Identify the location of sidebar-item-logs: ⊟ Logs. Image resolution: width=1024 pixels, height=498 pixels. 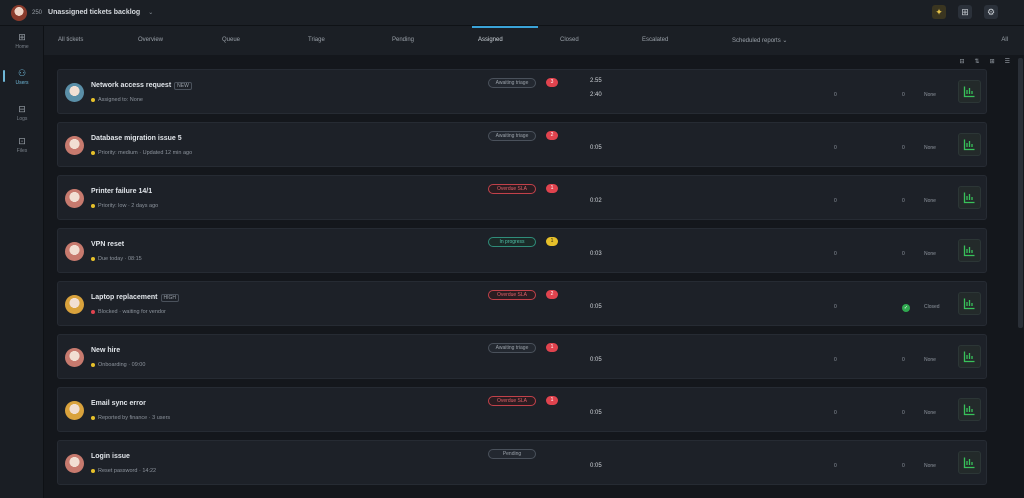
(22, 113).